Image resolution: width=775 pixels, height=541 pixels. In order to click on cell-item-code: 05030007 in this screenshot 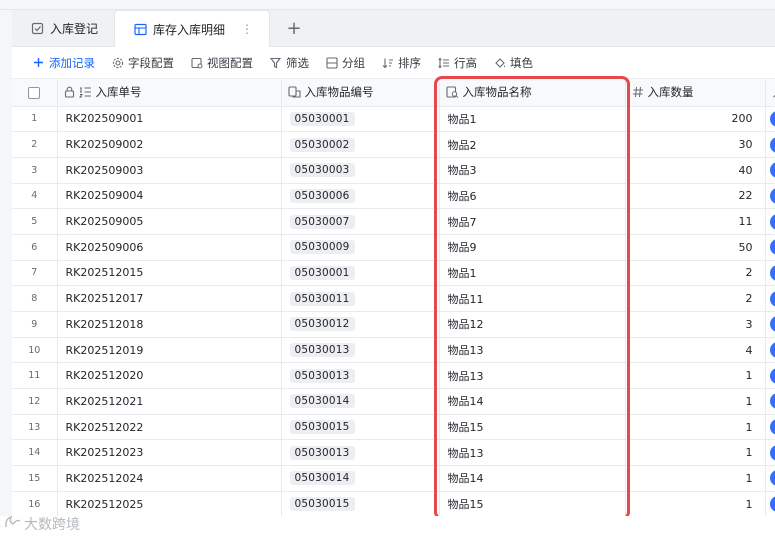, I will do `click(360, 221)`.